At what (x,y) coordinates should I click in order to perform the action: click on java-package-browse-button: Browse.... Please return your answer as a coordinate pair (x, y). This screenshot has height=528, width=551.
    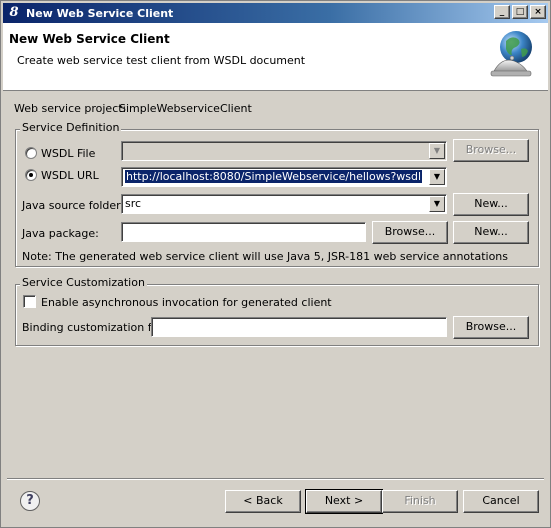
    Looking at the image, I should click on (410, 232).